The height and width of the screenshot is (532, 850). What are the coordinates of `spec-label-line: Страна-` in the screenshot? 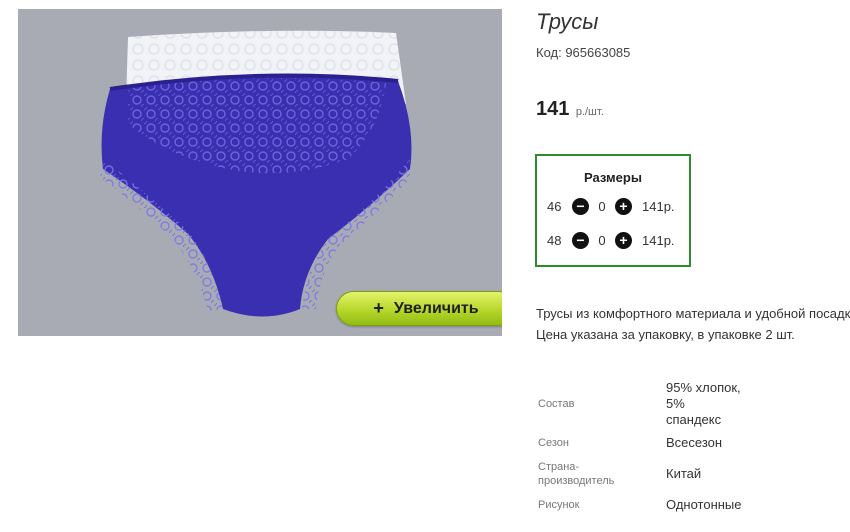 It's located at (559, 467).